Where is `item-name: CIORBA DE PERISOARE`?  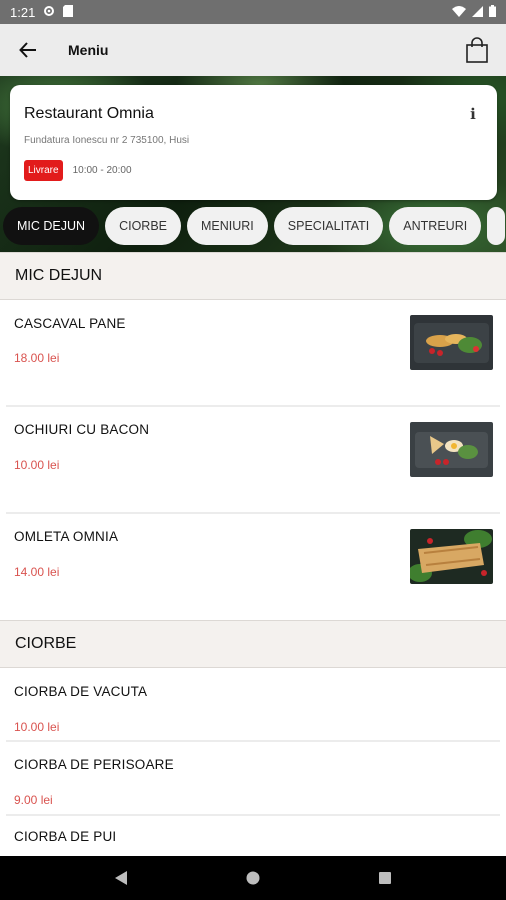
item-name: CIORBA DE PERISOARE is located at coordinates (94, 764).